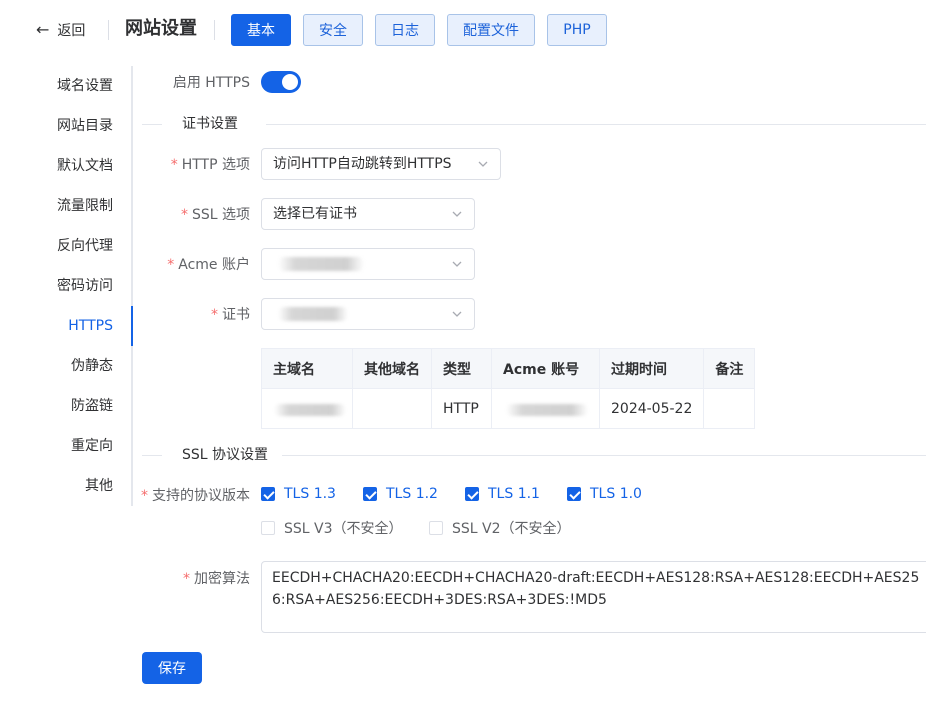  Describe the element at coordinates (502, 494) in the screenshot. I see `checkbox-tls11: TLS 1.1` at that location.